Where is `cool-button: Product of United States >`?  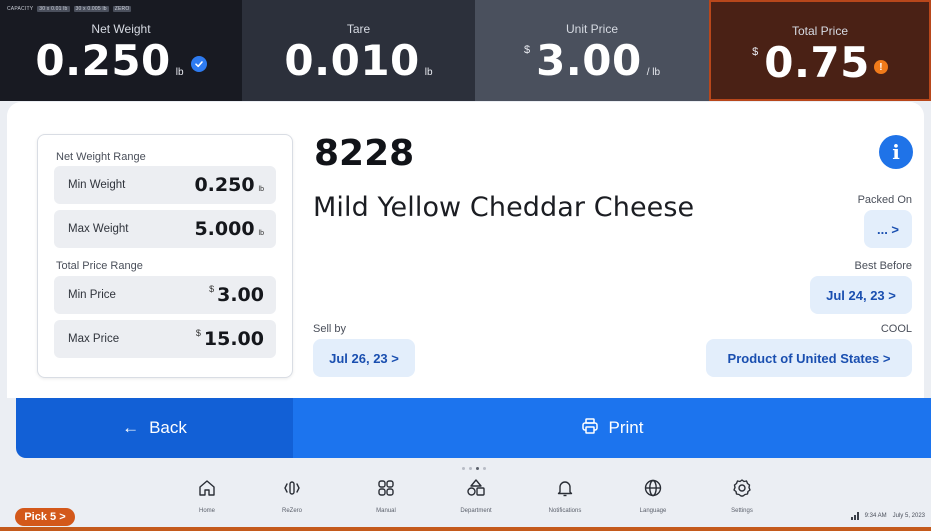 cool-button: Product of United States > is located at coordinates (809, 358).